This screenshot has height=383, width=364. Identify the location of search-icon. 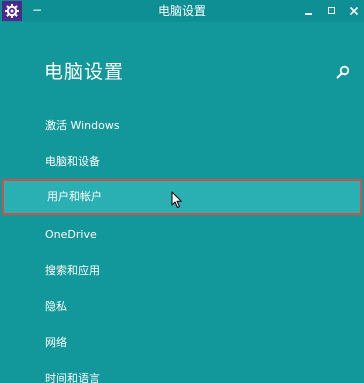
(343, 72).